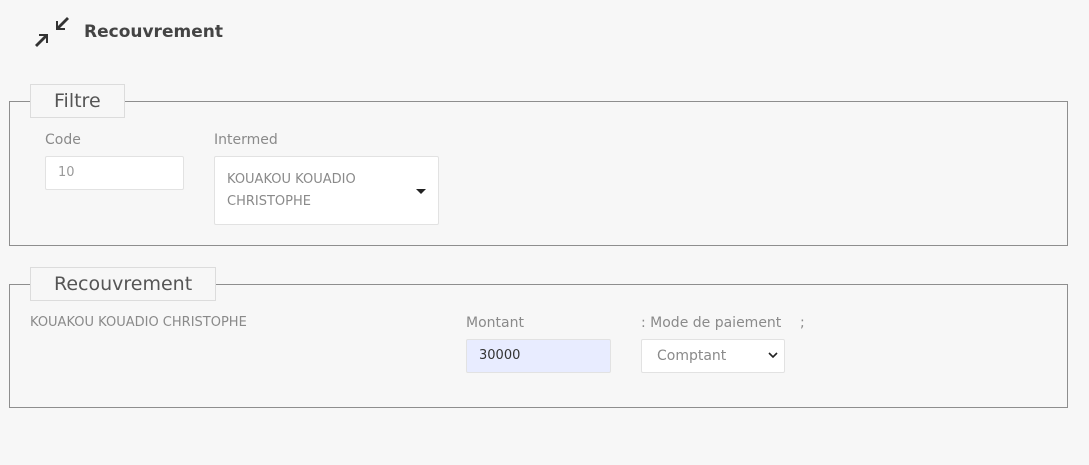 The image size is (1089, 465). I want to click on caret-down-icon, so click(421, 191).